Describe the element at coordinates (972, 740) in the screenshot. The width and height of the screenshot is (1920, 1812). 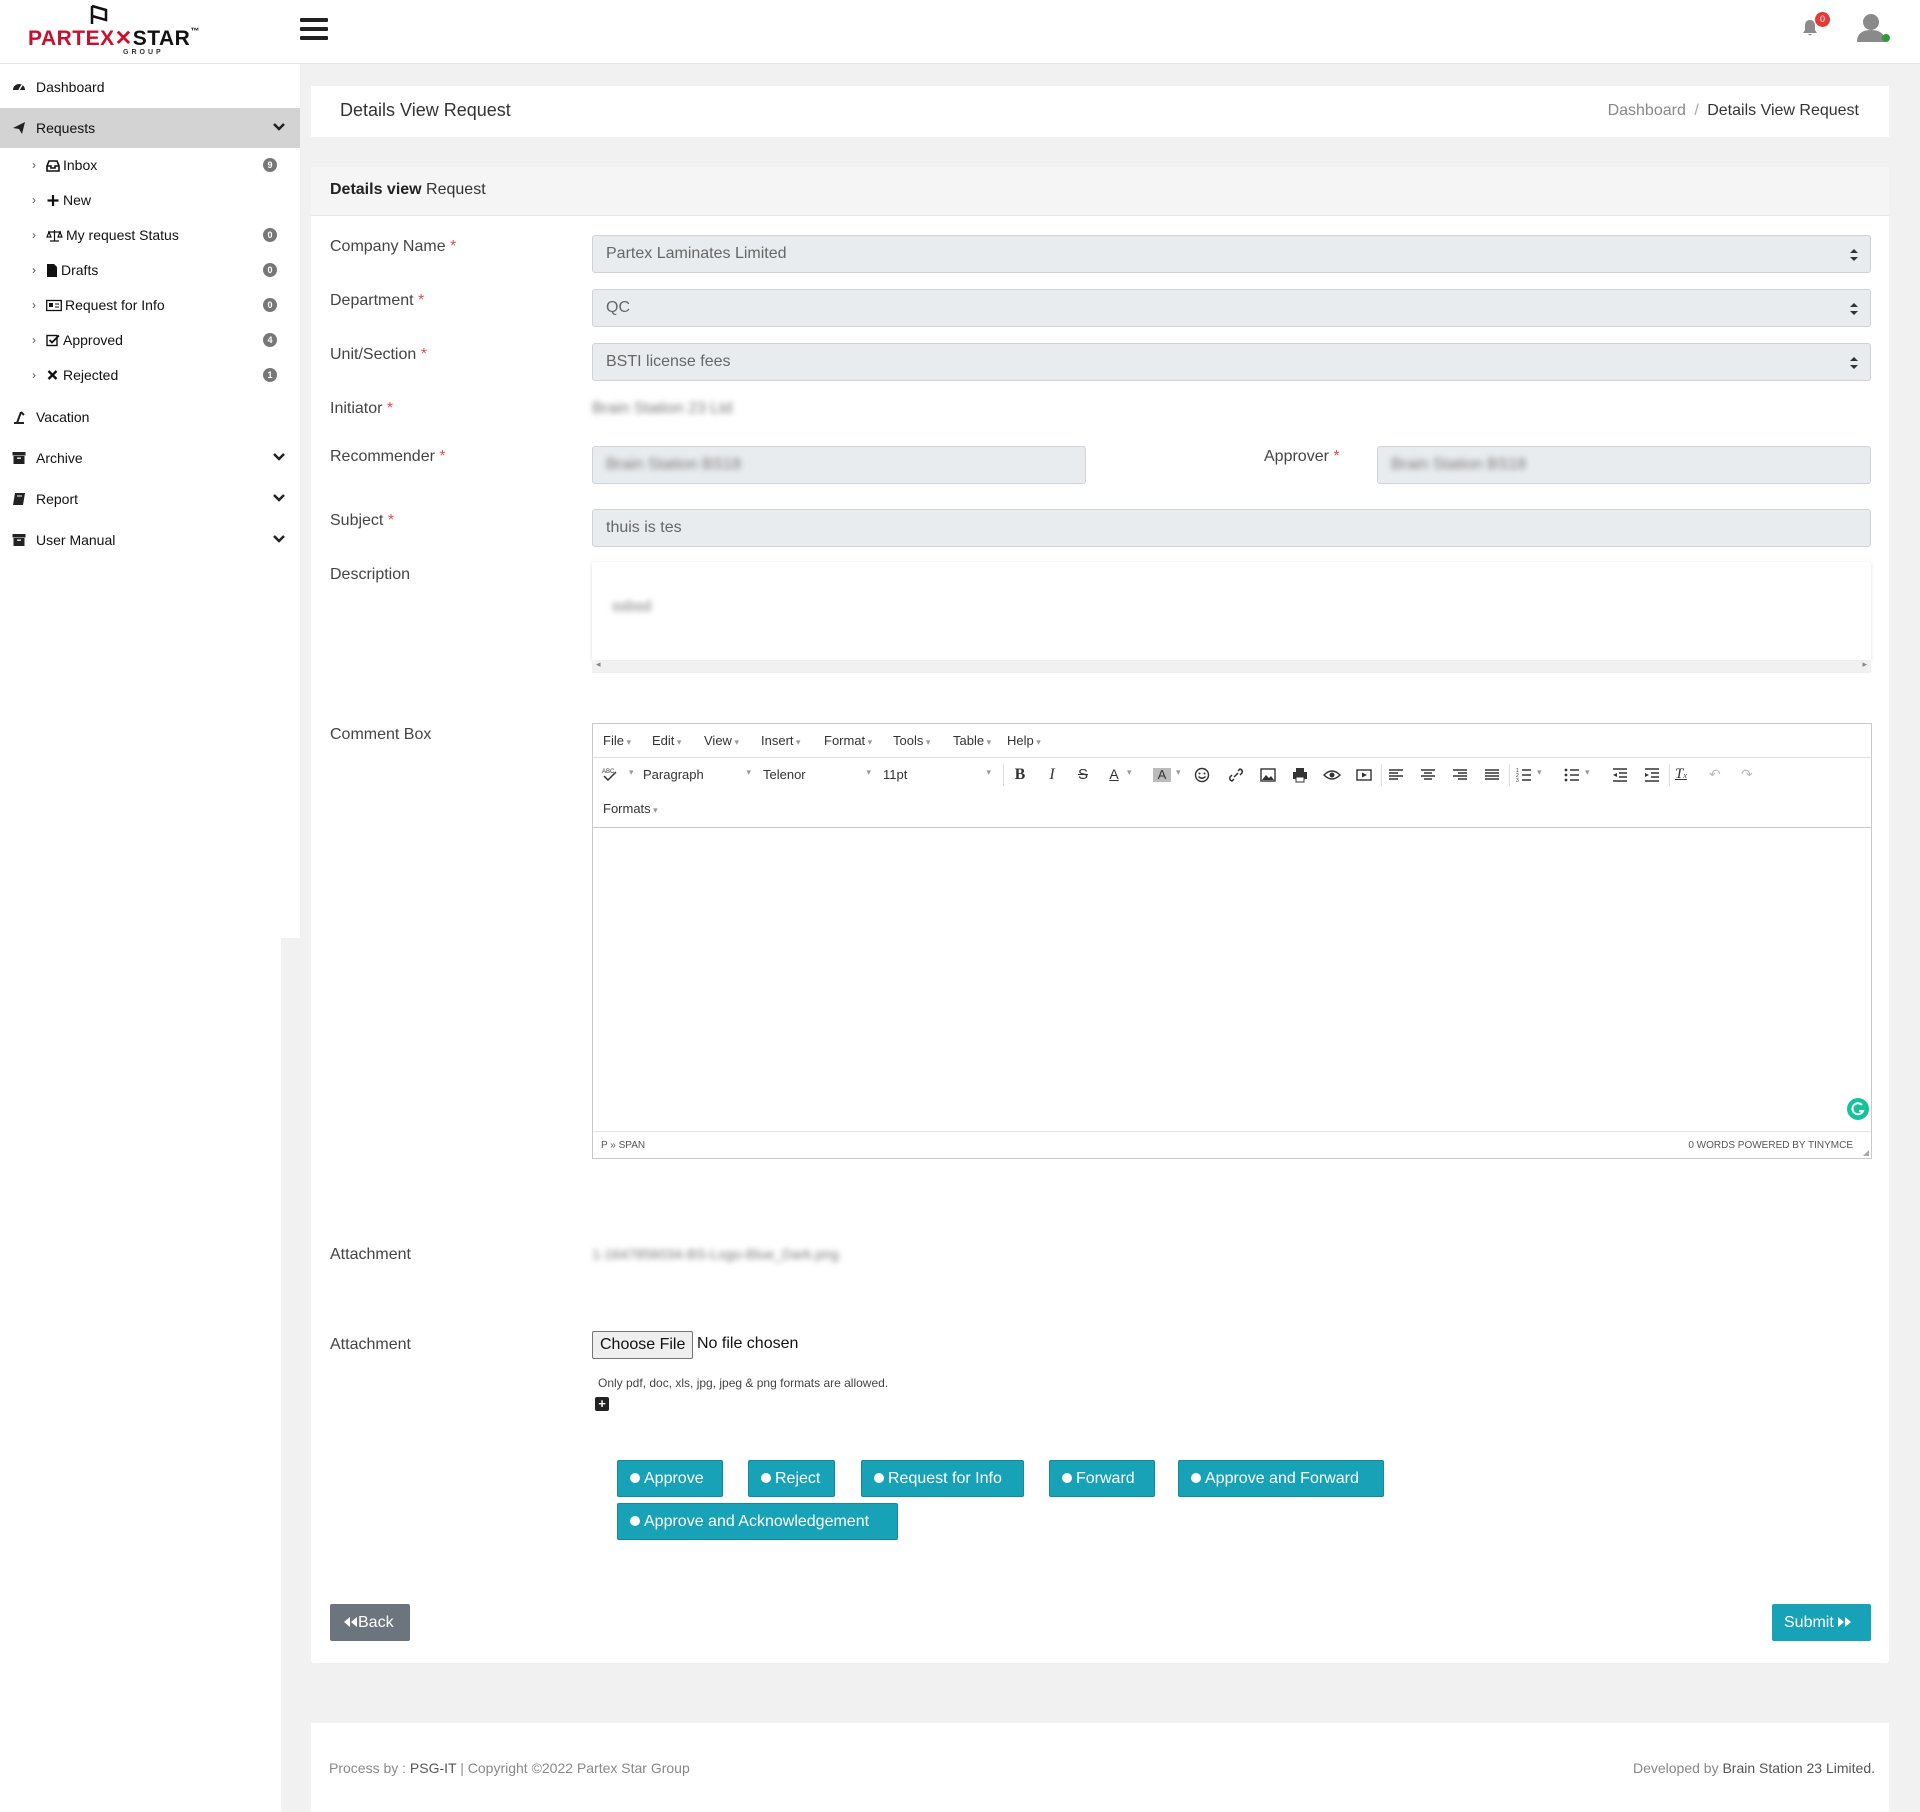
I see `menu-table: Table` at that location.